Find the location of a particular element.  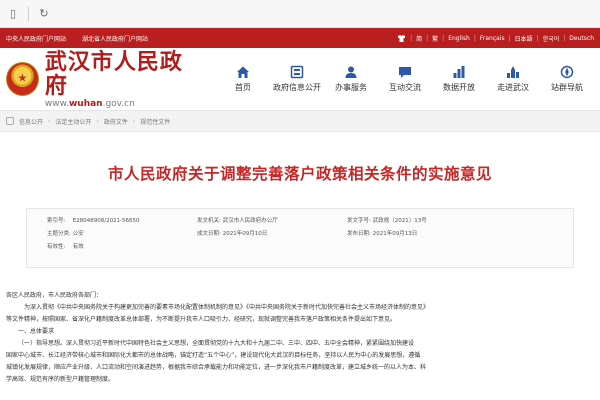

nav-label: 站群导航 is located at coordinates (567, 87).